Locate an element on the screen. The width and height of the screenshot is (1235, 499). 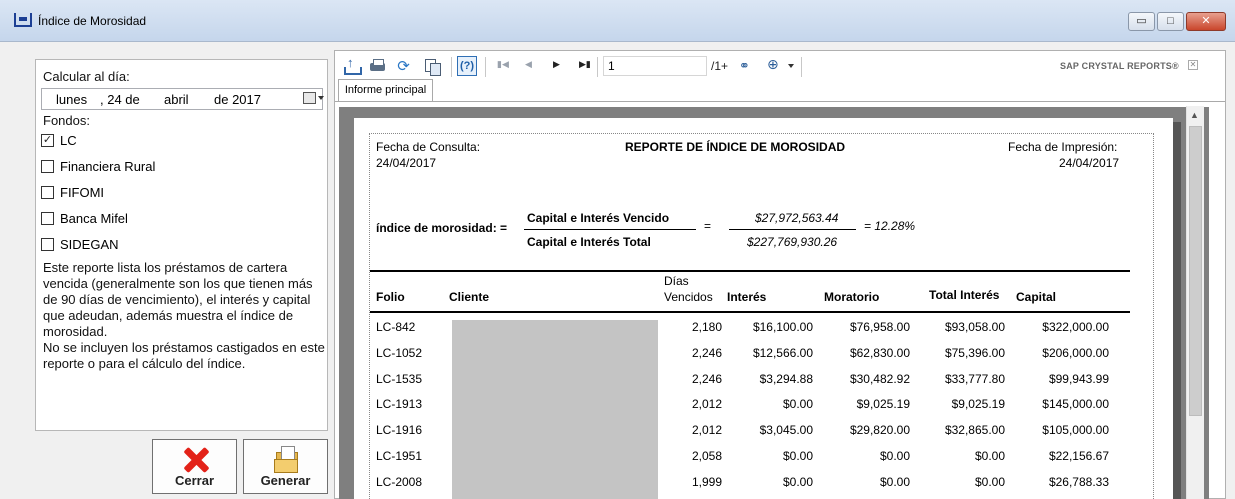
close-viewer-icon: ✕ is located at coordinates (1193, 65).